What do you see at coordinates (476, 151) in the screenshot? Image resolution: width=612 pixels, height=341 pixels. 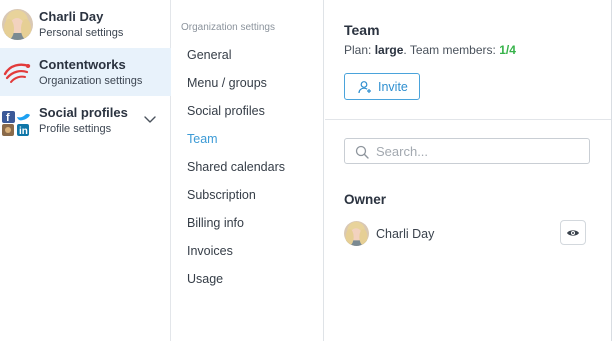 I see `search-input` at bounding box center [476, 151].